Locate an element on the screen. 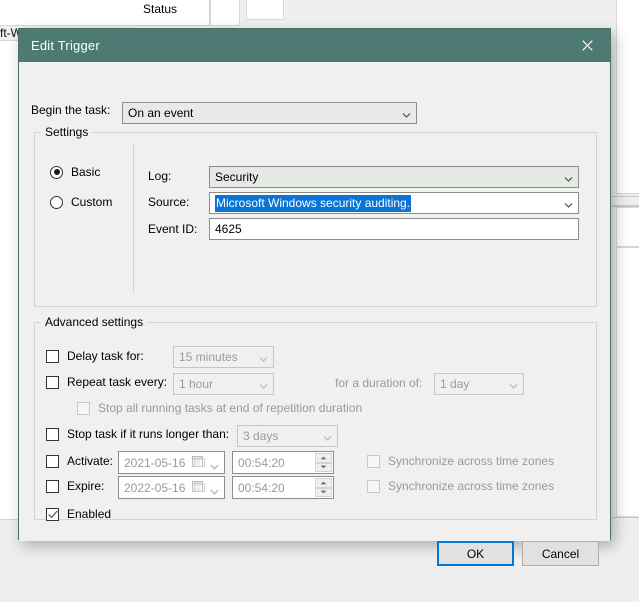 The height and width of the screenshot is (602, 639). repeat-task-combobox: 1 hour is located at coordinates (223, 384).